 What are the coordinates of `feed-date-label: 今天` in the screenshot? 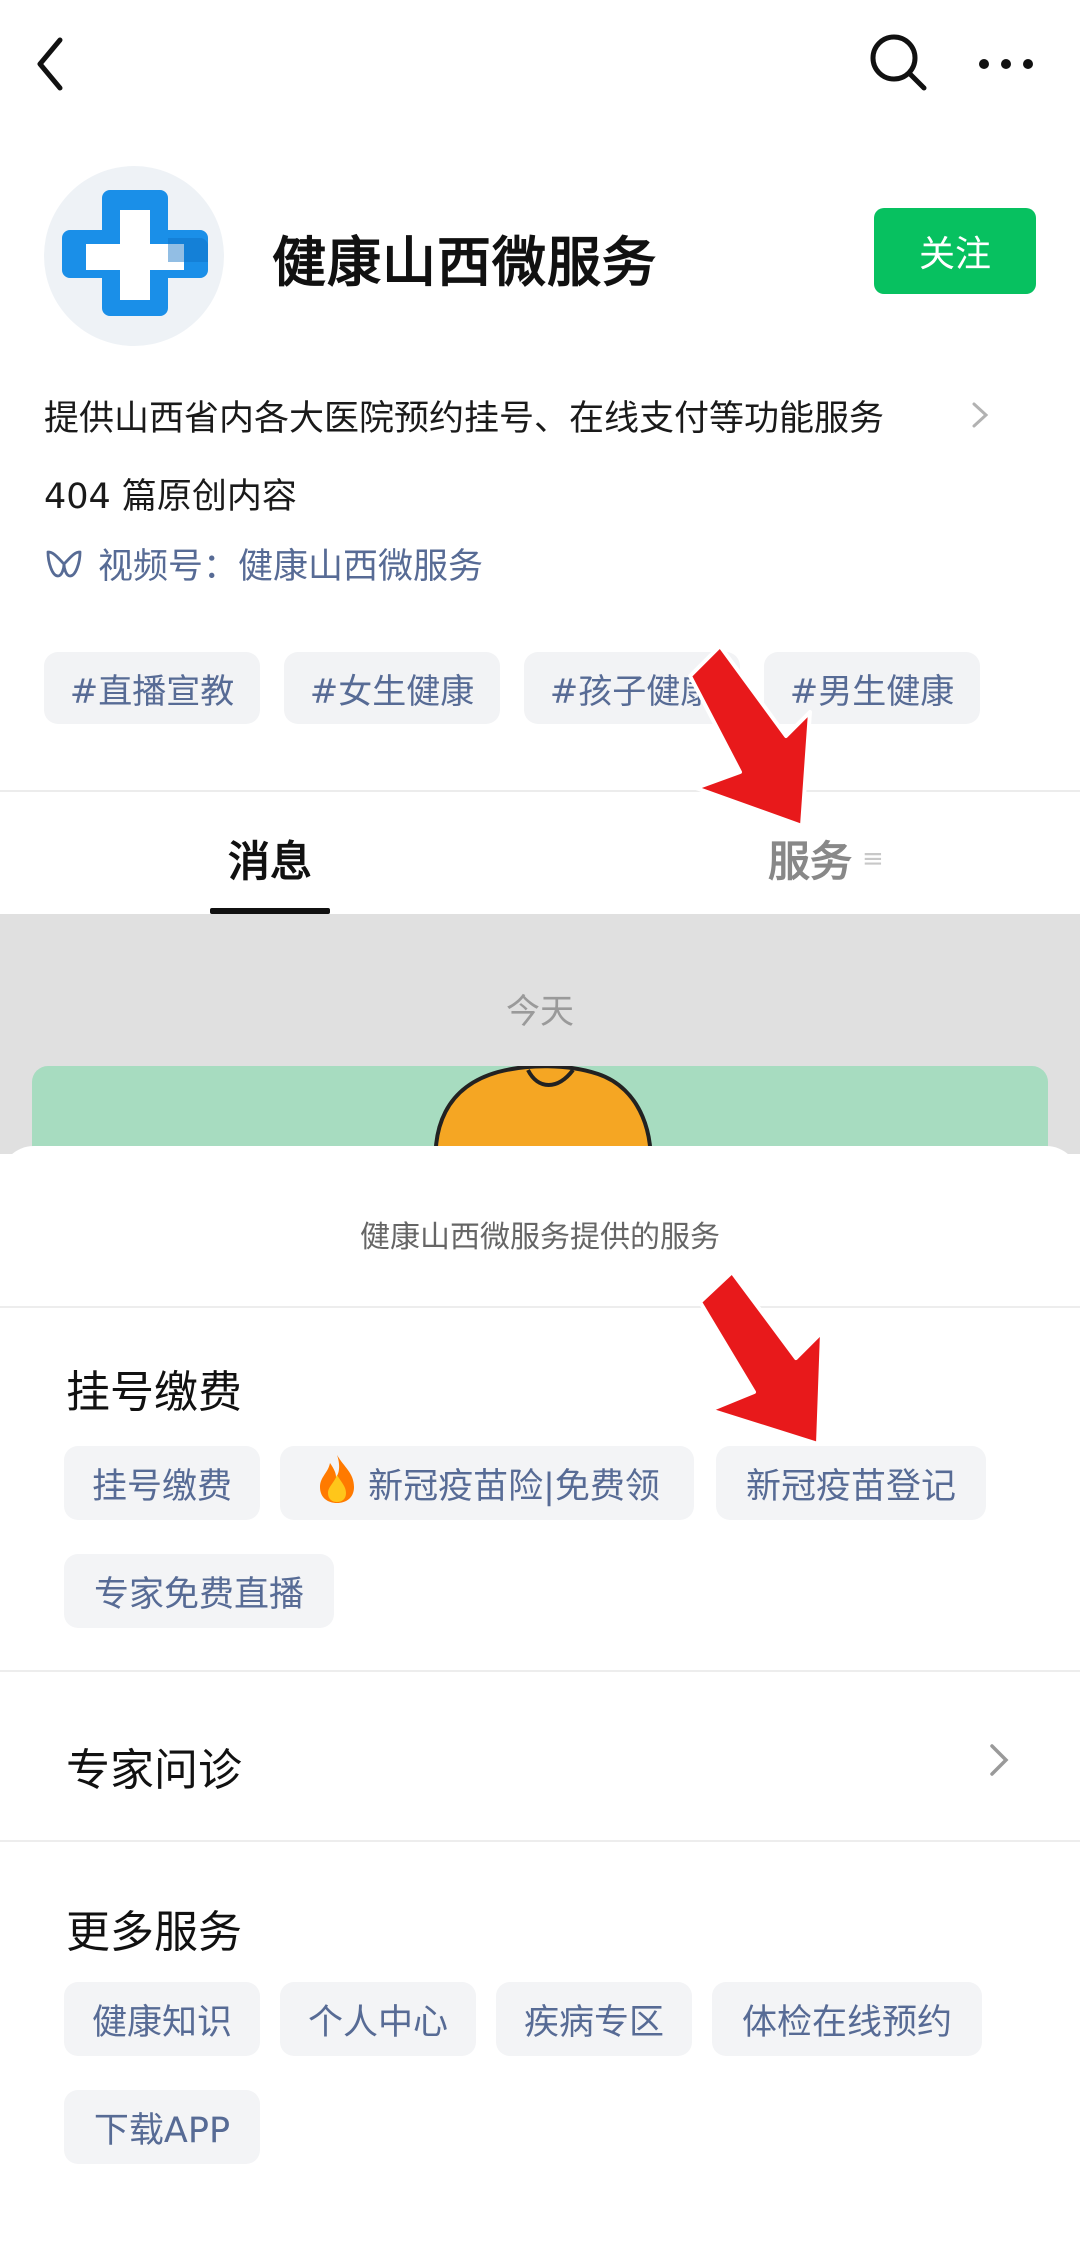 It's located at (540, 1012).